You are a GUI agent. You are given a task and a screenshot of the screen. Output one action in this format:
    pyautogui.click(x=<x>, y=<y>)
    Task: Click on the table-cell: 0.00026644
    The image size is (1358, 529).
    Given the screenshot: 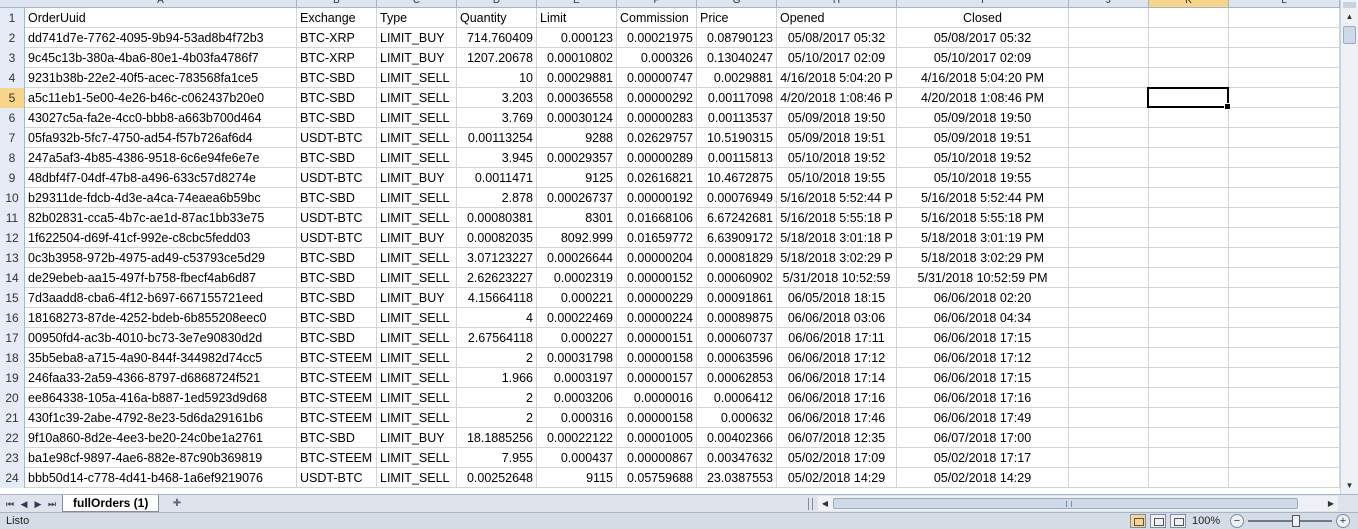 What is the action you would take?
    pyautogui.click(x=577, y=258)
    